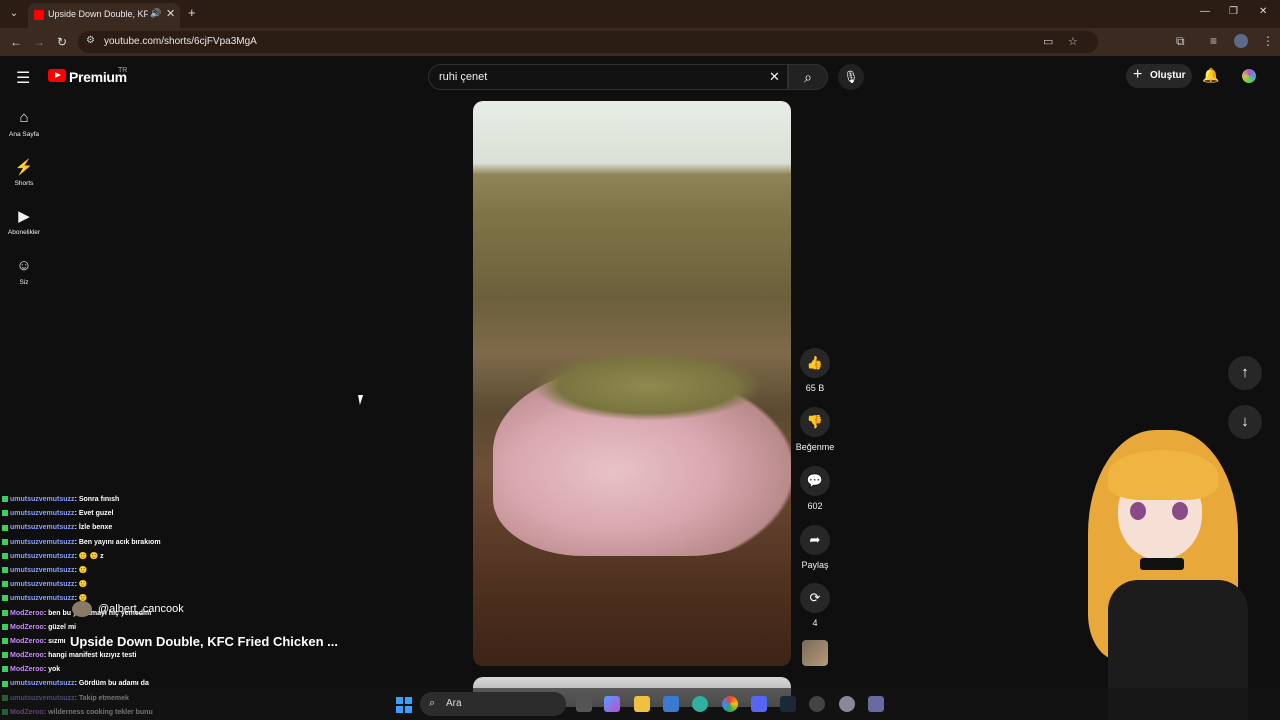 This screenshot has width=1280, height=720. Describe the element at coordinates (648, 386) in the screenshot. I see `video-frame-spice` at that location.